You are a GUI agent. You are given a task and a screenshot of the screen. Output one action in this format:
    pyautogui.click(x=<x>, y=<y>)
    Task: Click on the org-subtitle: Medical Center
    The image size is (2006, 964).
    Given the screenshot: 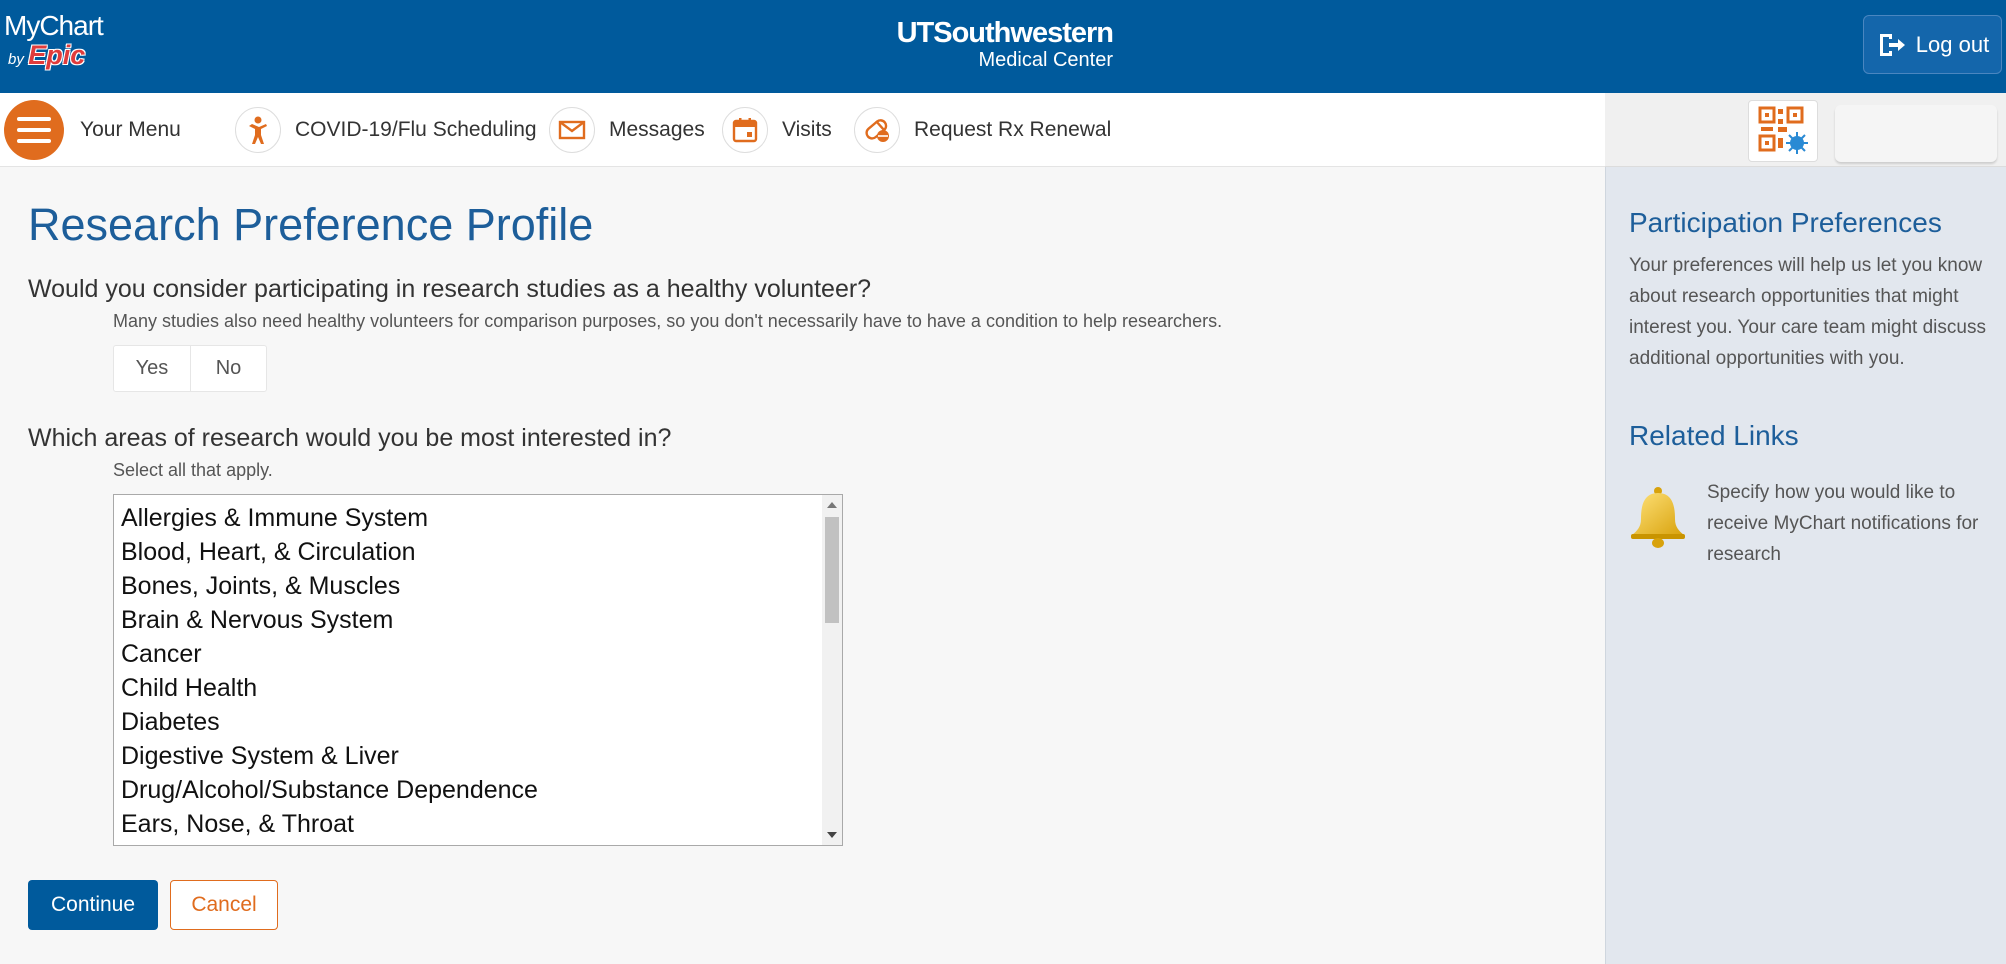 What is the action you would take?
    pyautogui.click(x=1045, y=60)
    